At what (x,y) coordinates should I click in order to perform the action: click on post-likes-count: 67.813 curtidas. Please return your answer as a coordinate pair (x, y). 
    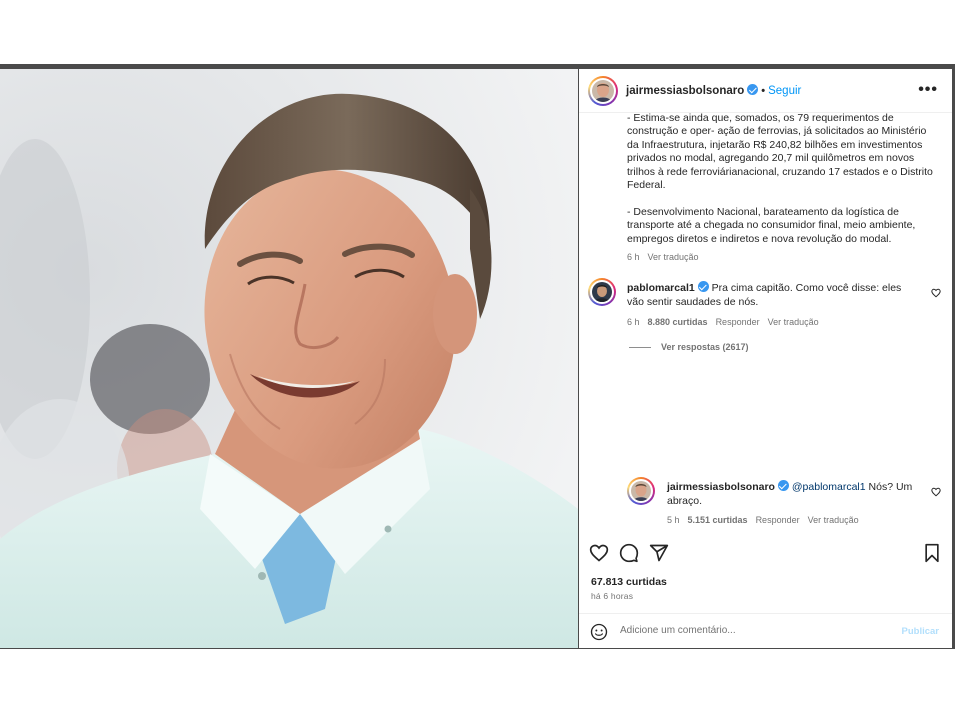
    Looking at the image, I should click on (629, 582).